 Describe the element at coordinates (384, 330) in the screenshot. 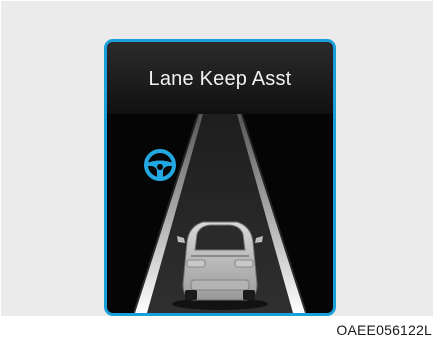

I see `figure-code: OAEE056122L` at that location.